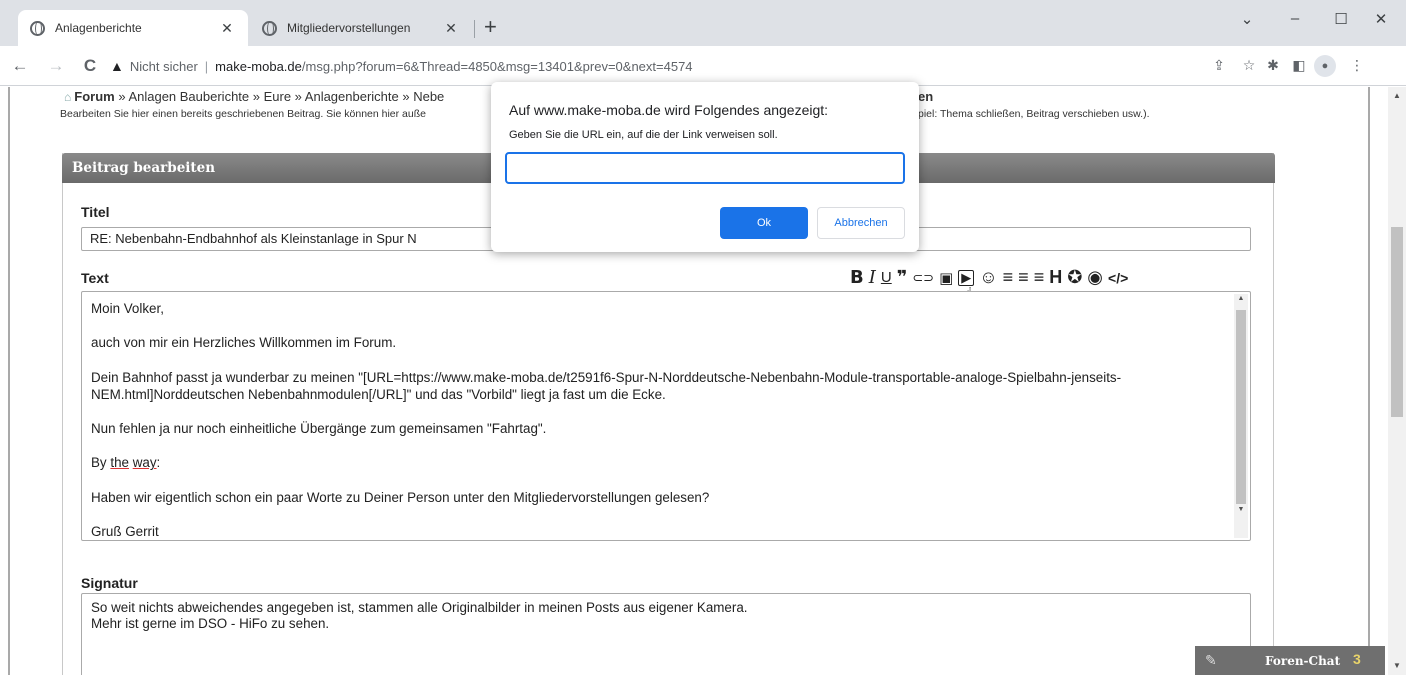 Image resolution: width=1406 pixels, height=675 pixels. What do you see at coordinates (1273, 65) in the screenshot?
I see `extensions-icon: ✱` at bounding box center [1273, 65].